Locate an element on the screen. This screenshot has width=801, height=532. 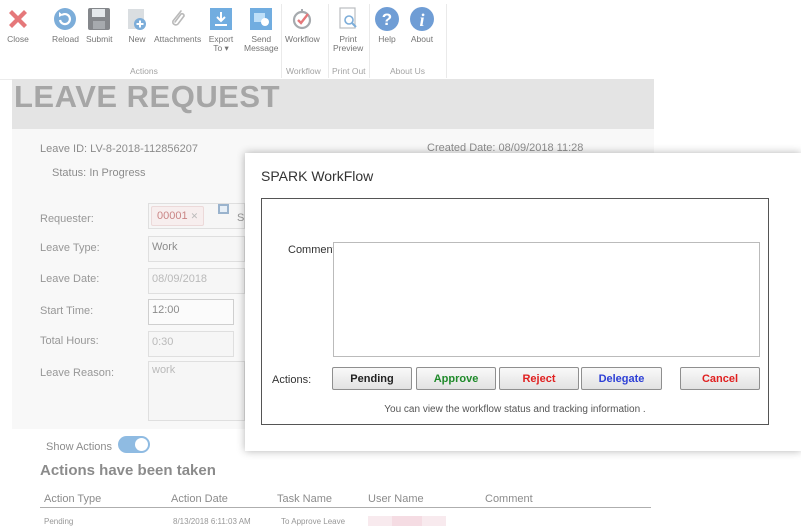
comment-input is located at coordinates (546, 299).